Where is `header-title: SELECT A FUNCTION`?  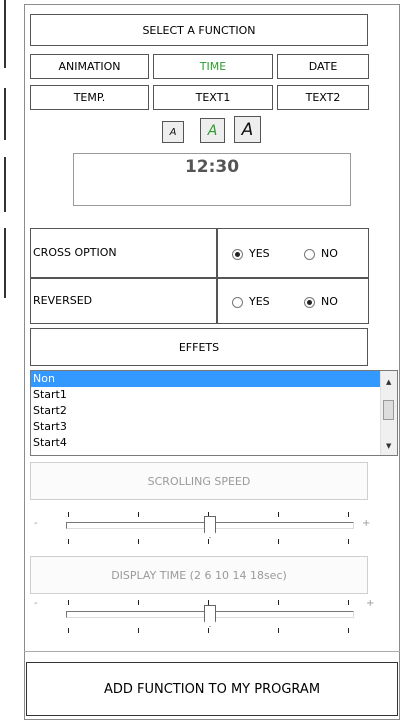
header-title: SELECT A FUNCTION is located at coordinates (199, 30).